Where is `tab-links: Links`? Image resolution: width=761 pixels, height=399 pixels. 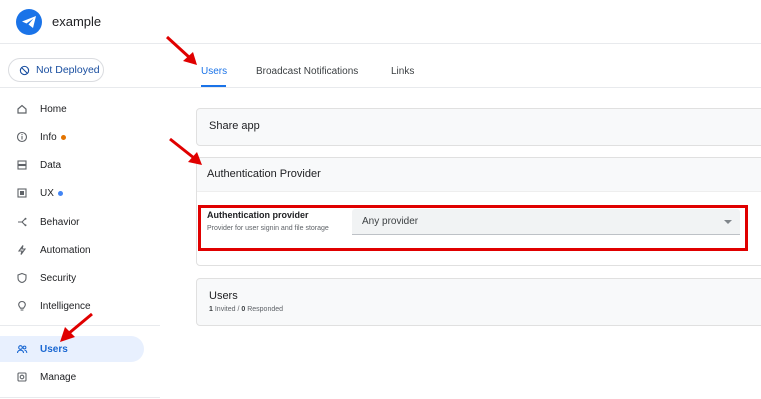
tab-links: Links is located at coordinates (402, 71).